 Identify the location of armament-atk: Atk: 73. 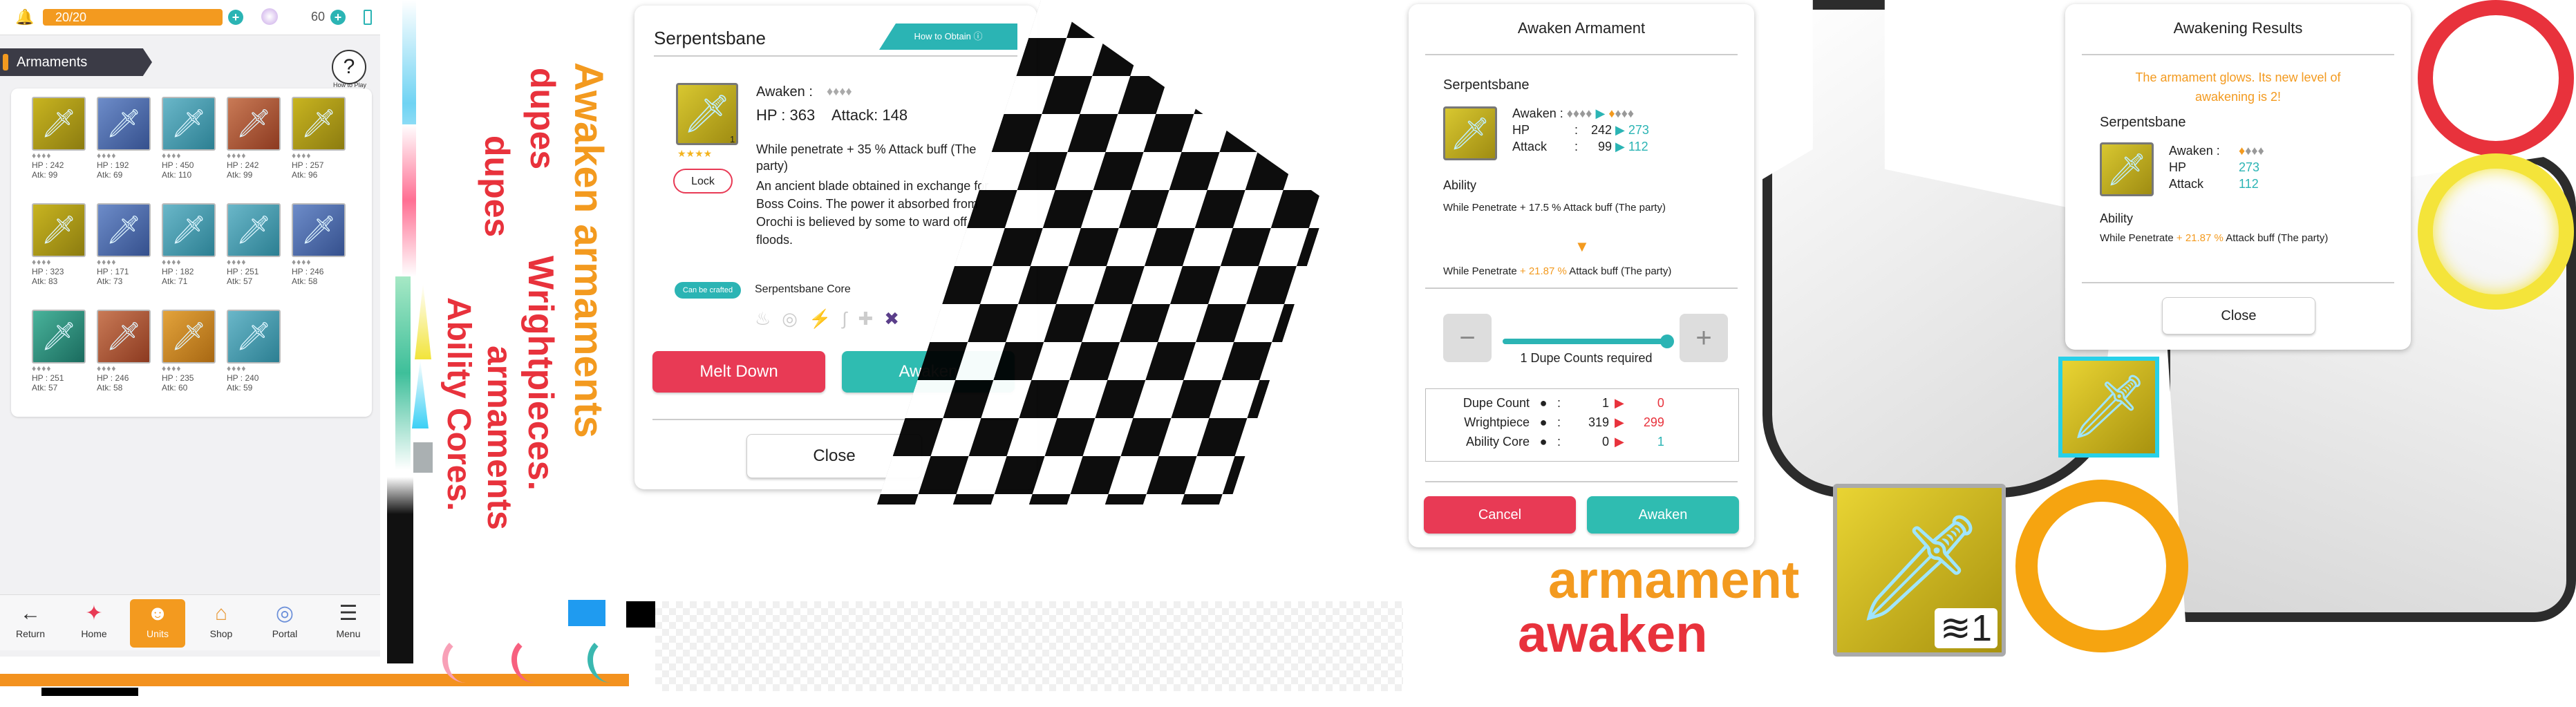
(110, 281).